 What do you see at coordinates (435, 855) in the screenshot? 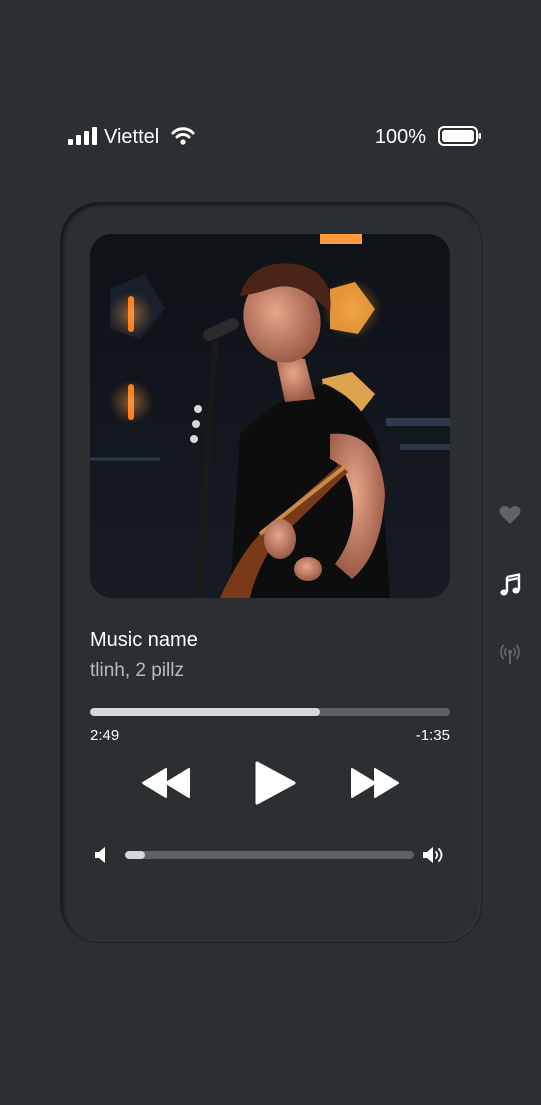
I see `volume-high-icon` at bounding box center [435, 855].